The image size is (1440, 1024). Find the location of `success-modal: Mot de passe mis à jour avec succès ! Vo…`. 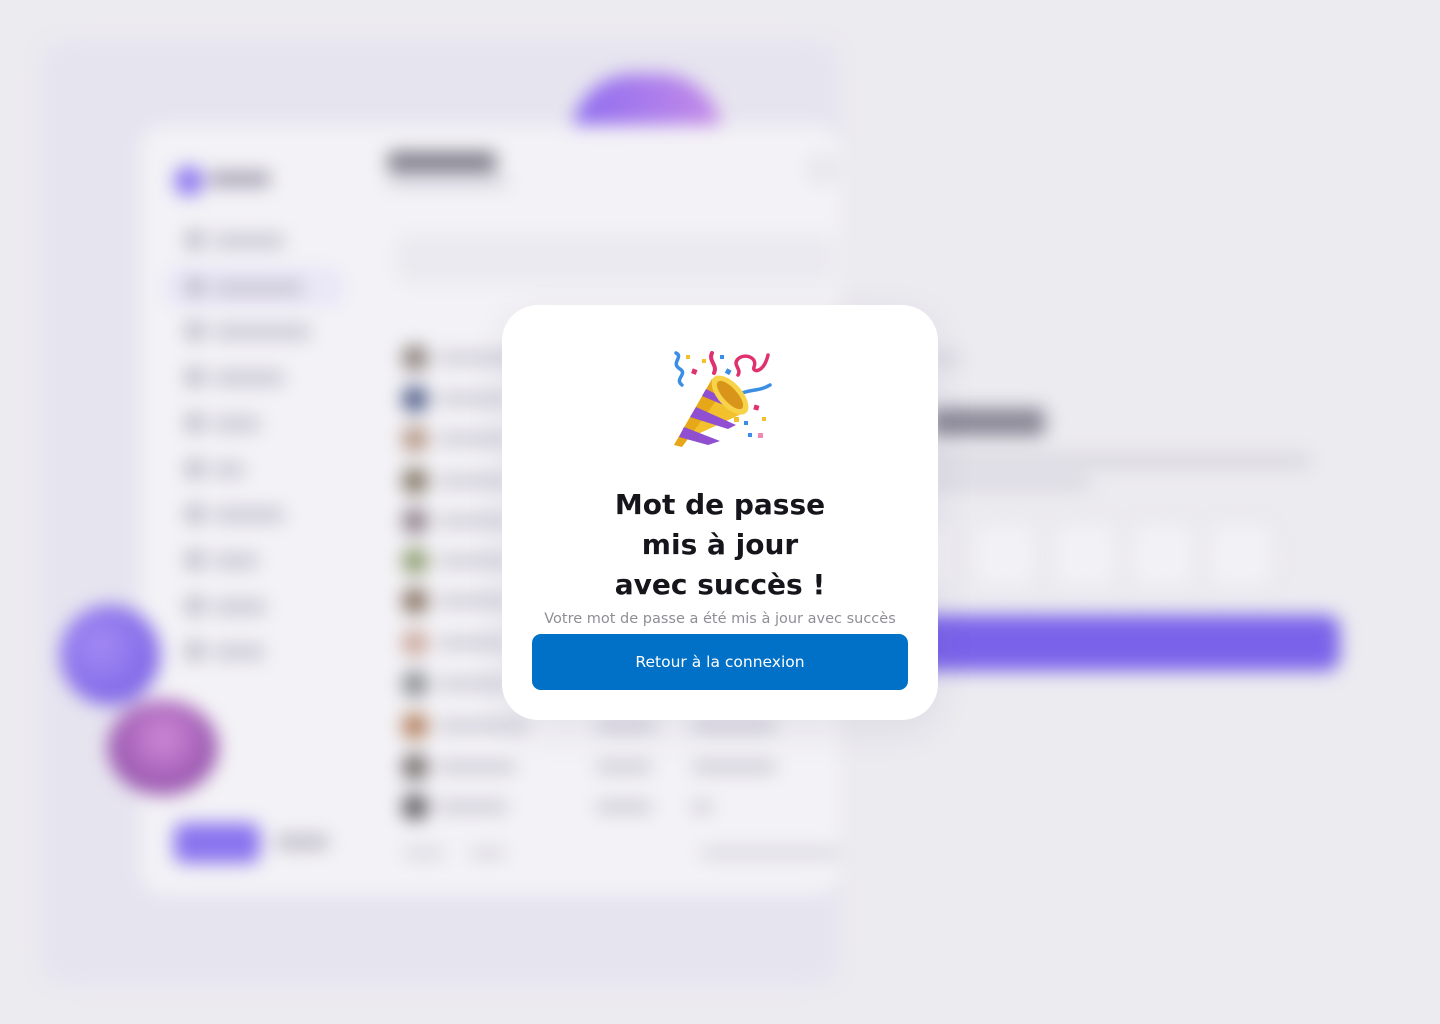

success-modal: Mot de passe mis à jour avec succès ! Vo… is located at coordinates (720, 512).